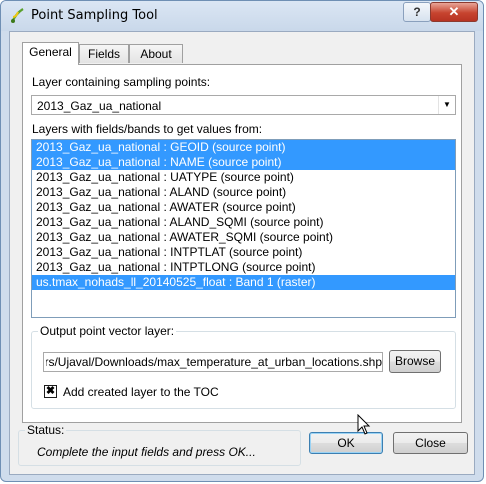 Image resolution: width=486 pixels, height=484 pixels. Describe the element at coordinates (46, 430) in the screenshot. I see `status-label: Status:` at that location.